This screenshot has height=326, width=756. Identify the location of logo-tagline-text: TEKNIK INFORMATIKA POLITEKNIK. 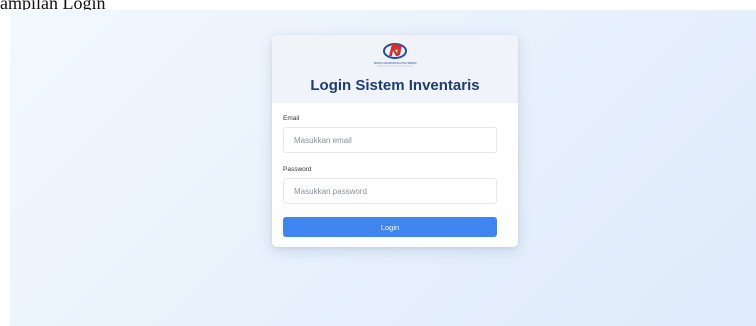
(395, 63).